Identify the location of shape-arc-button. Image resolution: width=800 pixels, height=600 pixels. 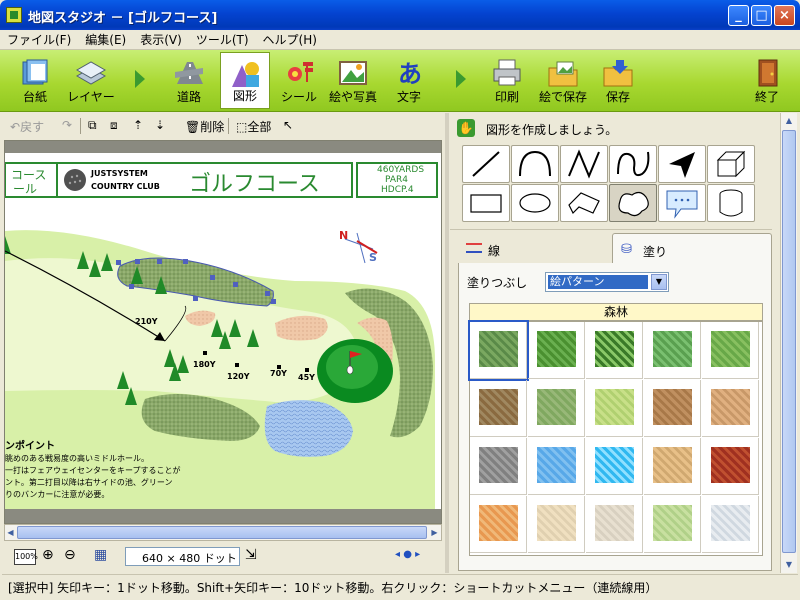
(535, 164).